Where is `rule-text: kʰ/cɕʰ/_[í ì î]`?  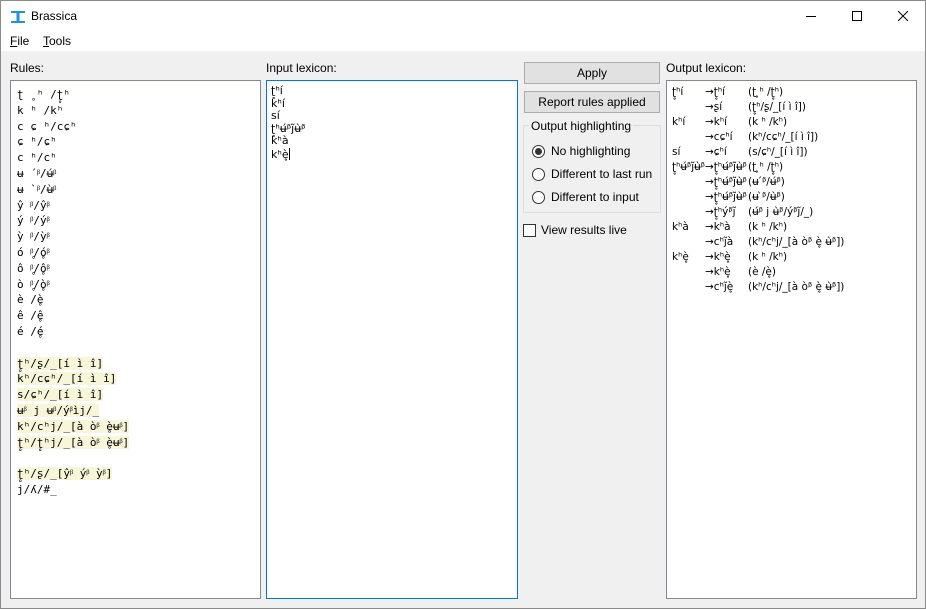 rule-text: kʰ/cɕʰ/_[í ì î] is located at coordinates (67, 379).